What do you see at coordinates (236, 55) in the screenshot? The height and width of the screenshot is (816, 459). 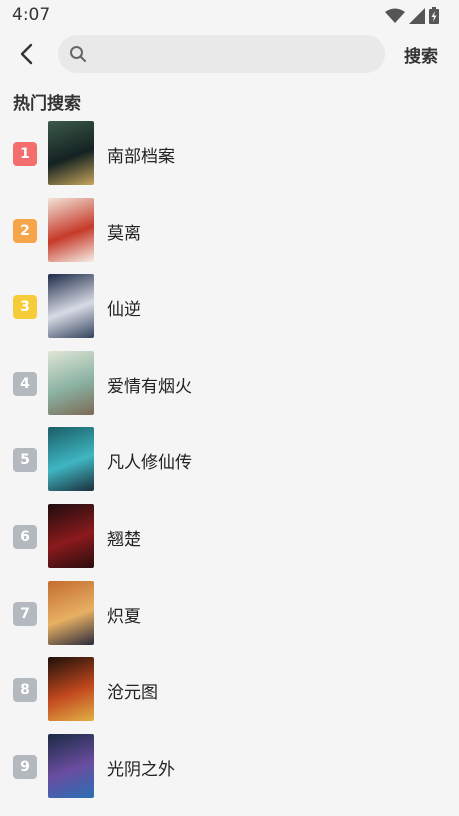 I see `search-input` at bounding box center [236, 55].